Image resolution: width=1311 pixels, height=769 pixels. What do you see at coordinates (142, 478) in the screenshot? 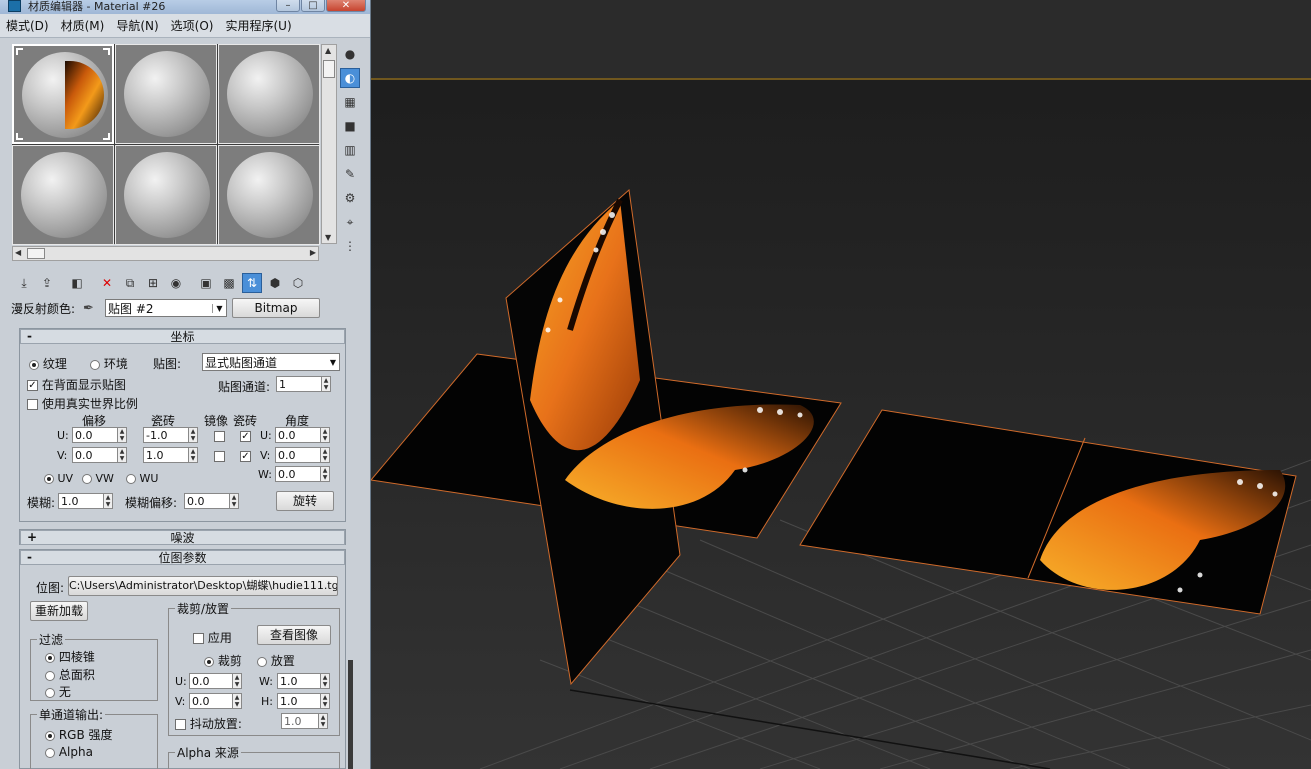
I see `radio-wu: WU` at bounding box center [142, 478].